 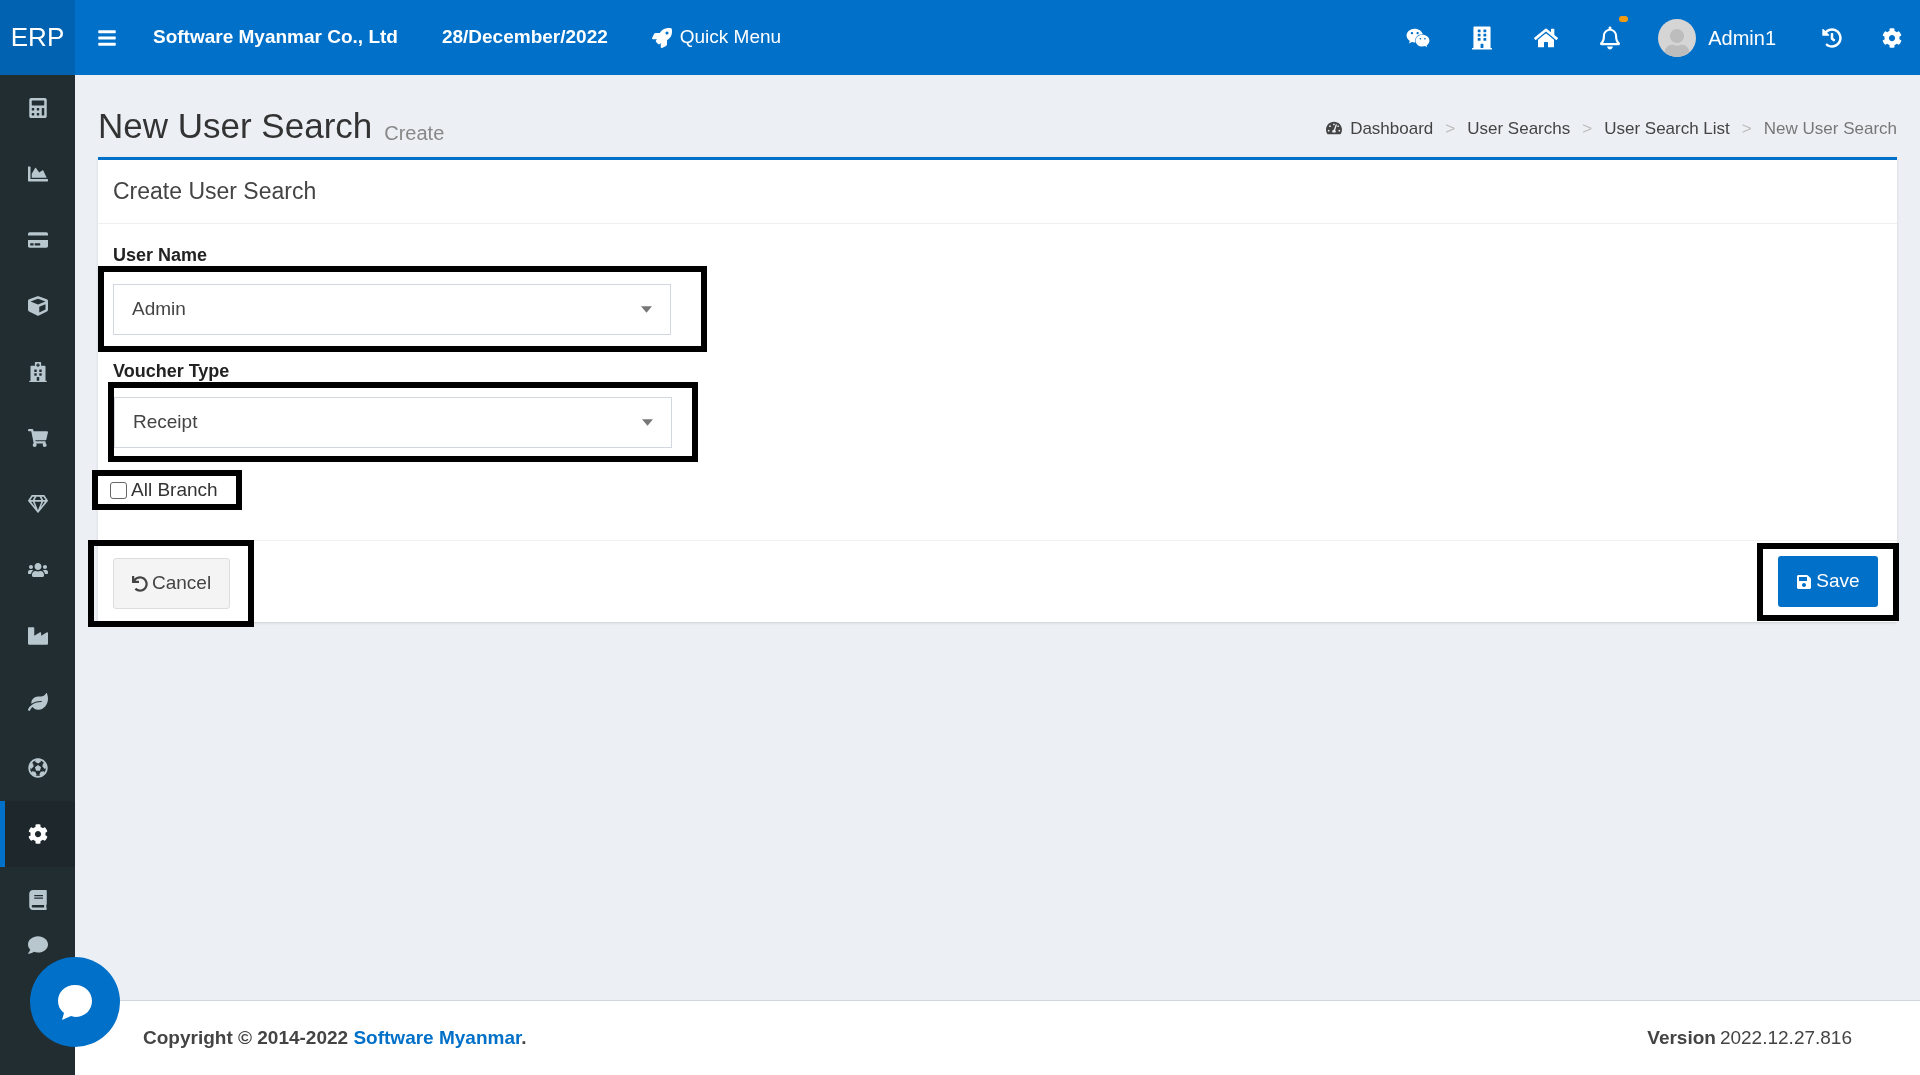 I want to click on field-label: User Name, so click(x=161, y=255).